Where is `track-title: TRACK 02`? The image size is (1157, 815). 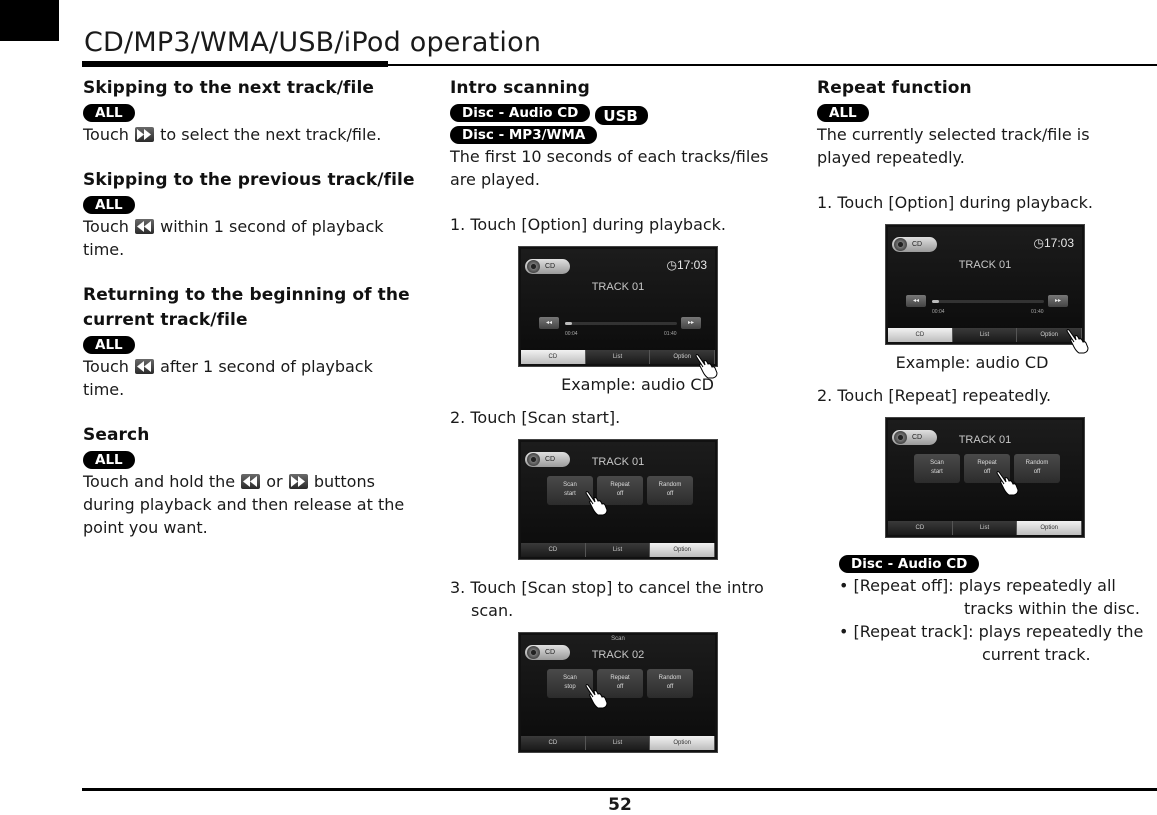
track-title: TRACK 02 is located at coordinates (618, 655).